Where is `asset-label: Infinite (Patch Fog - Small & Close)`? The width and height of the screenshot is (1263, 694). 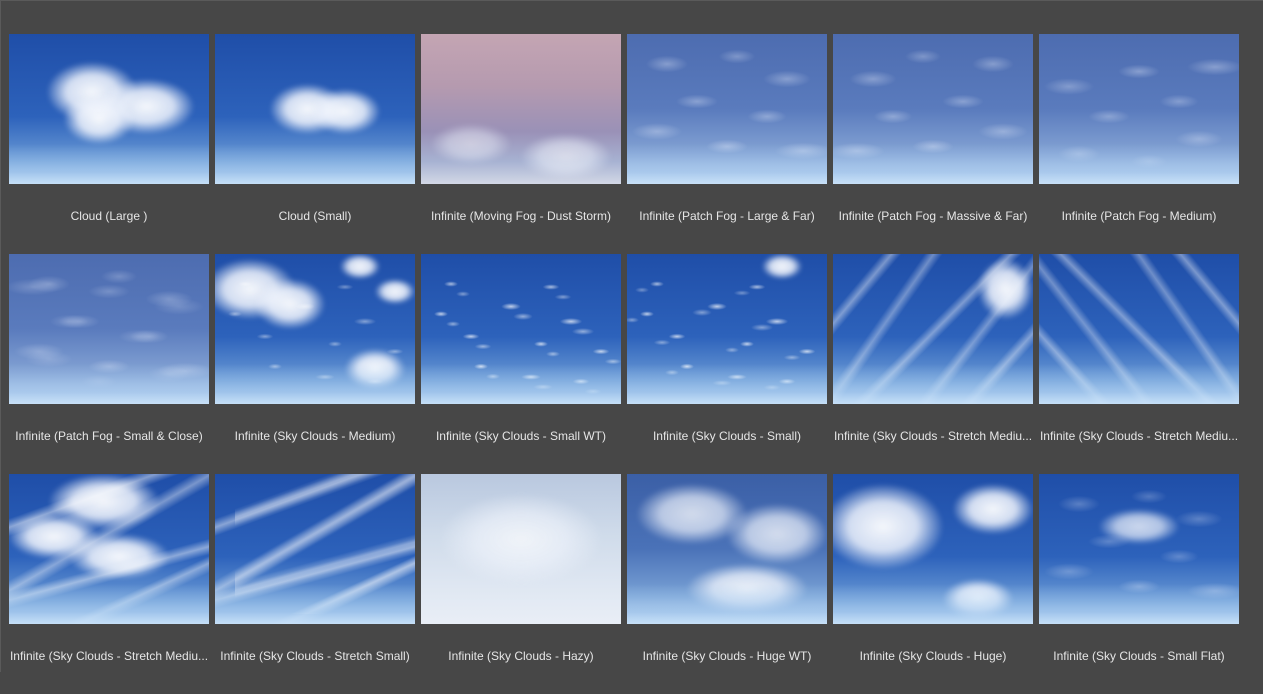 asset-label: Infinite (Patch Fog - Small & Close) is located at coordinates (109, 436).